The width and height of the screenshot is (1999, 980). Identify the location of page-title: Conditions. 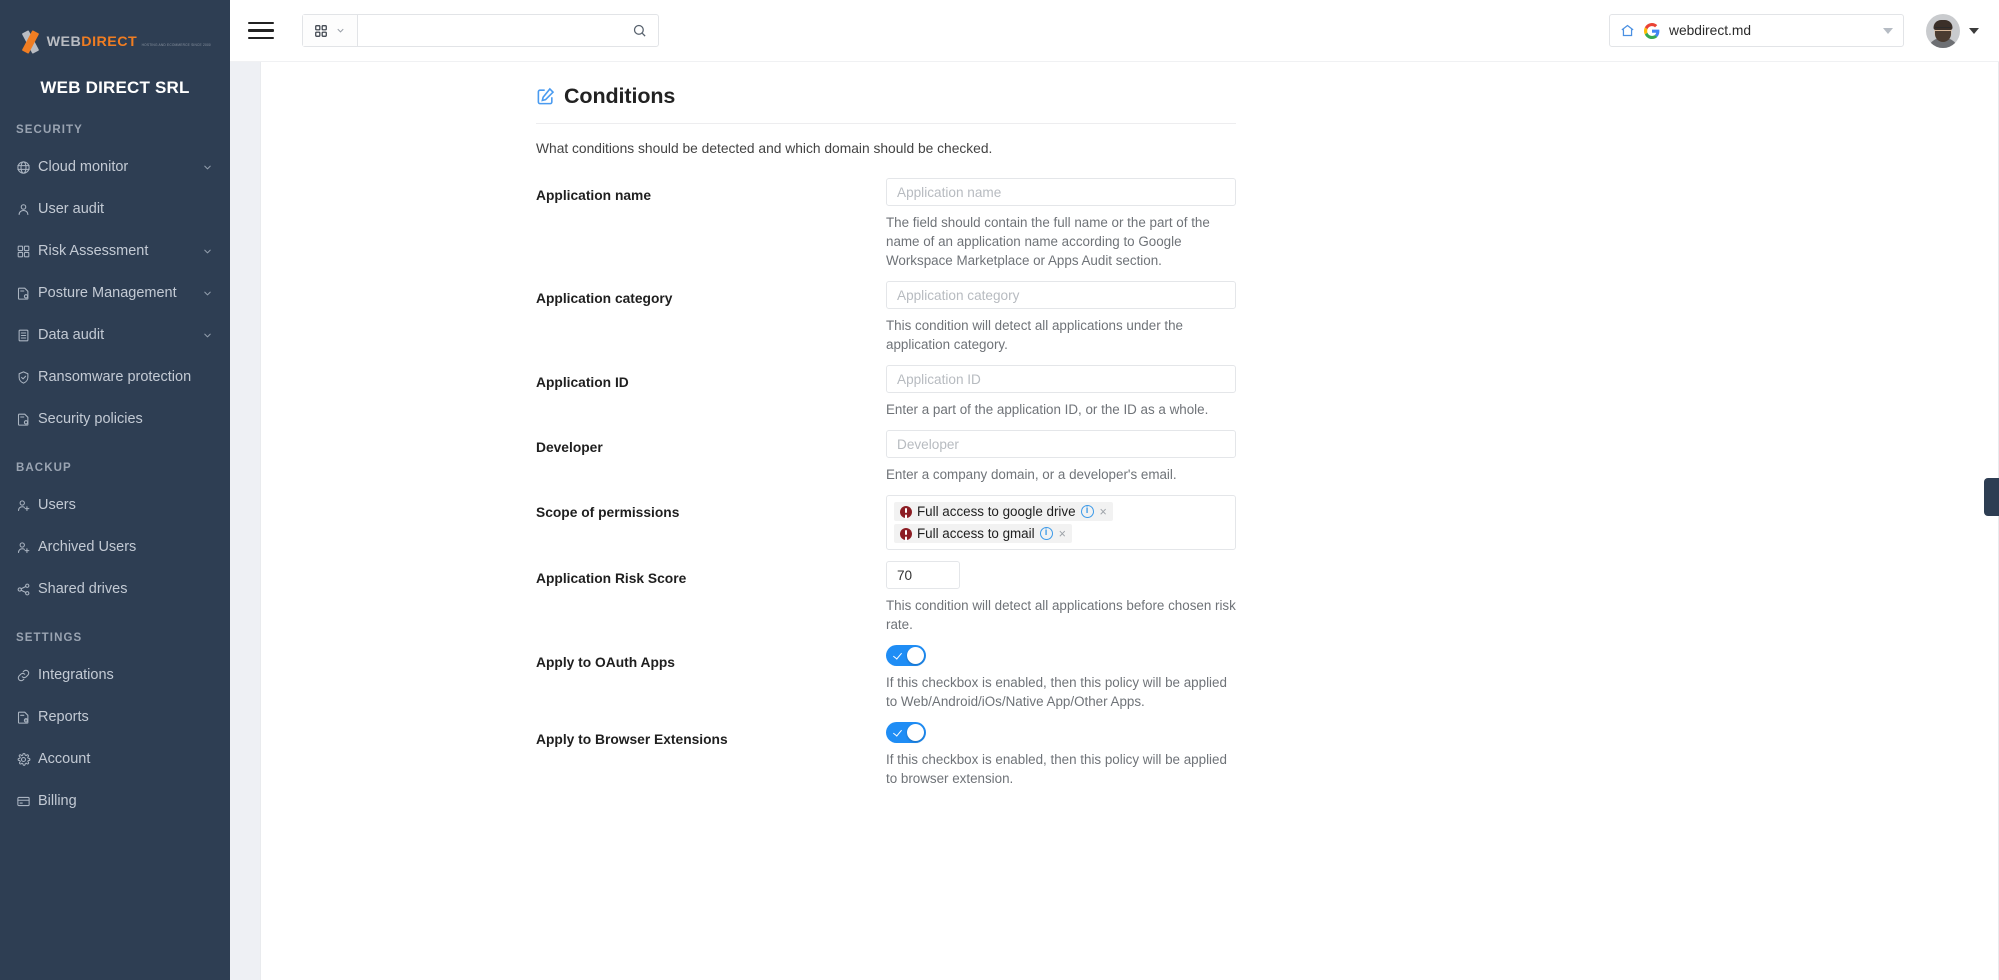
(976, 103).